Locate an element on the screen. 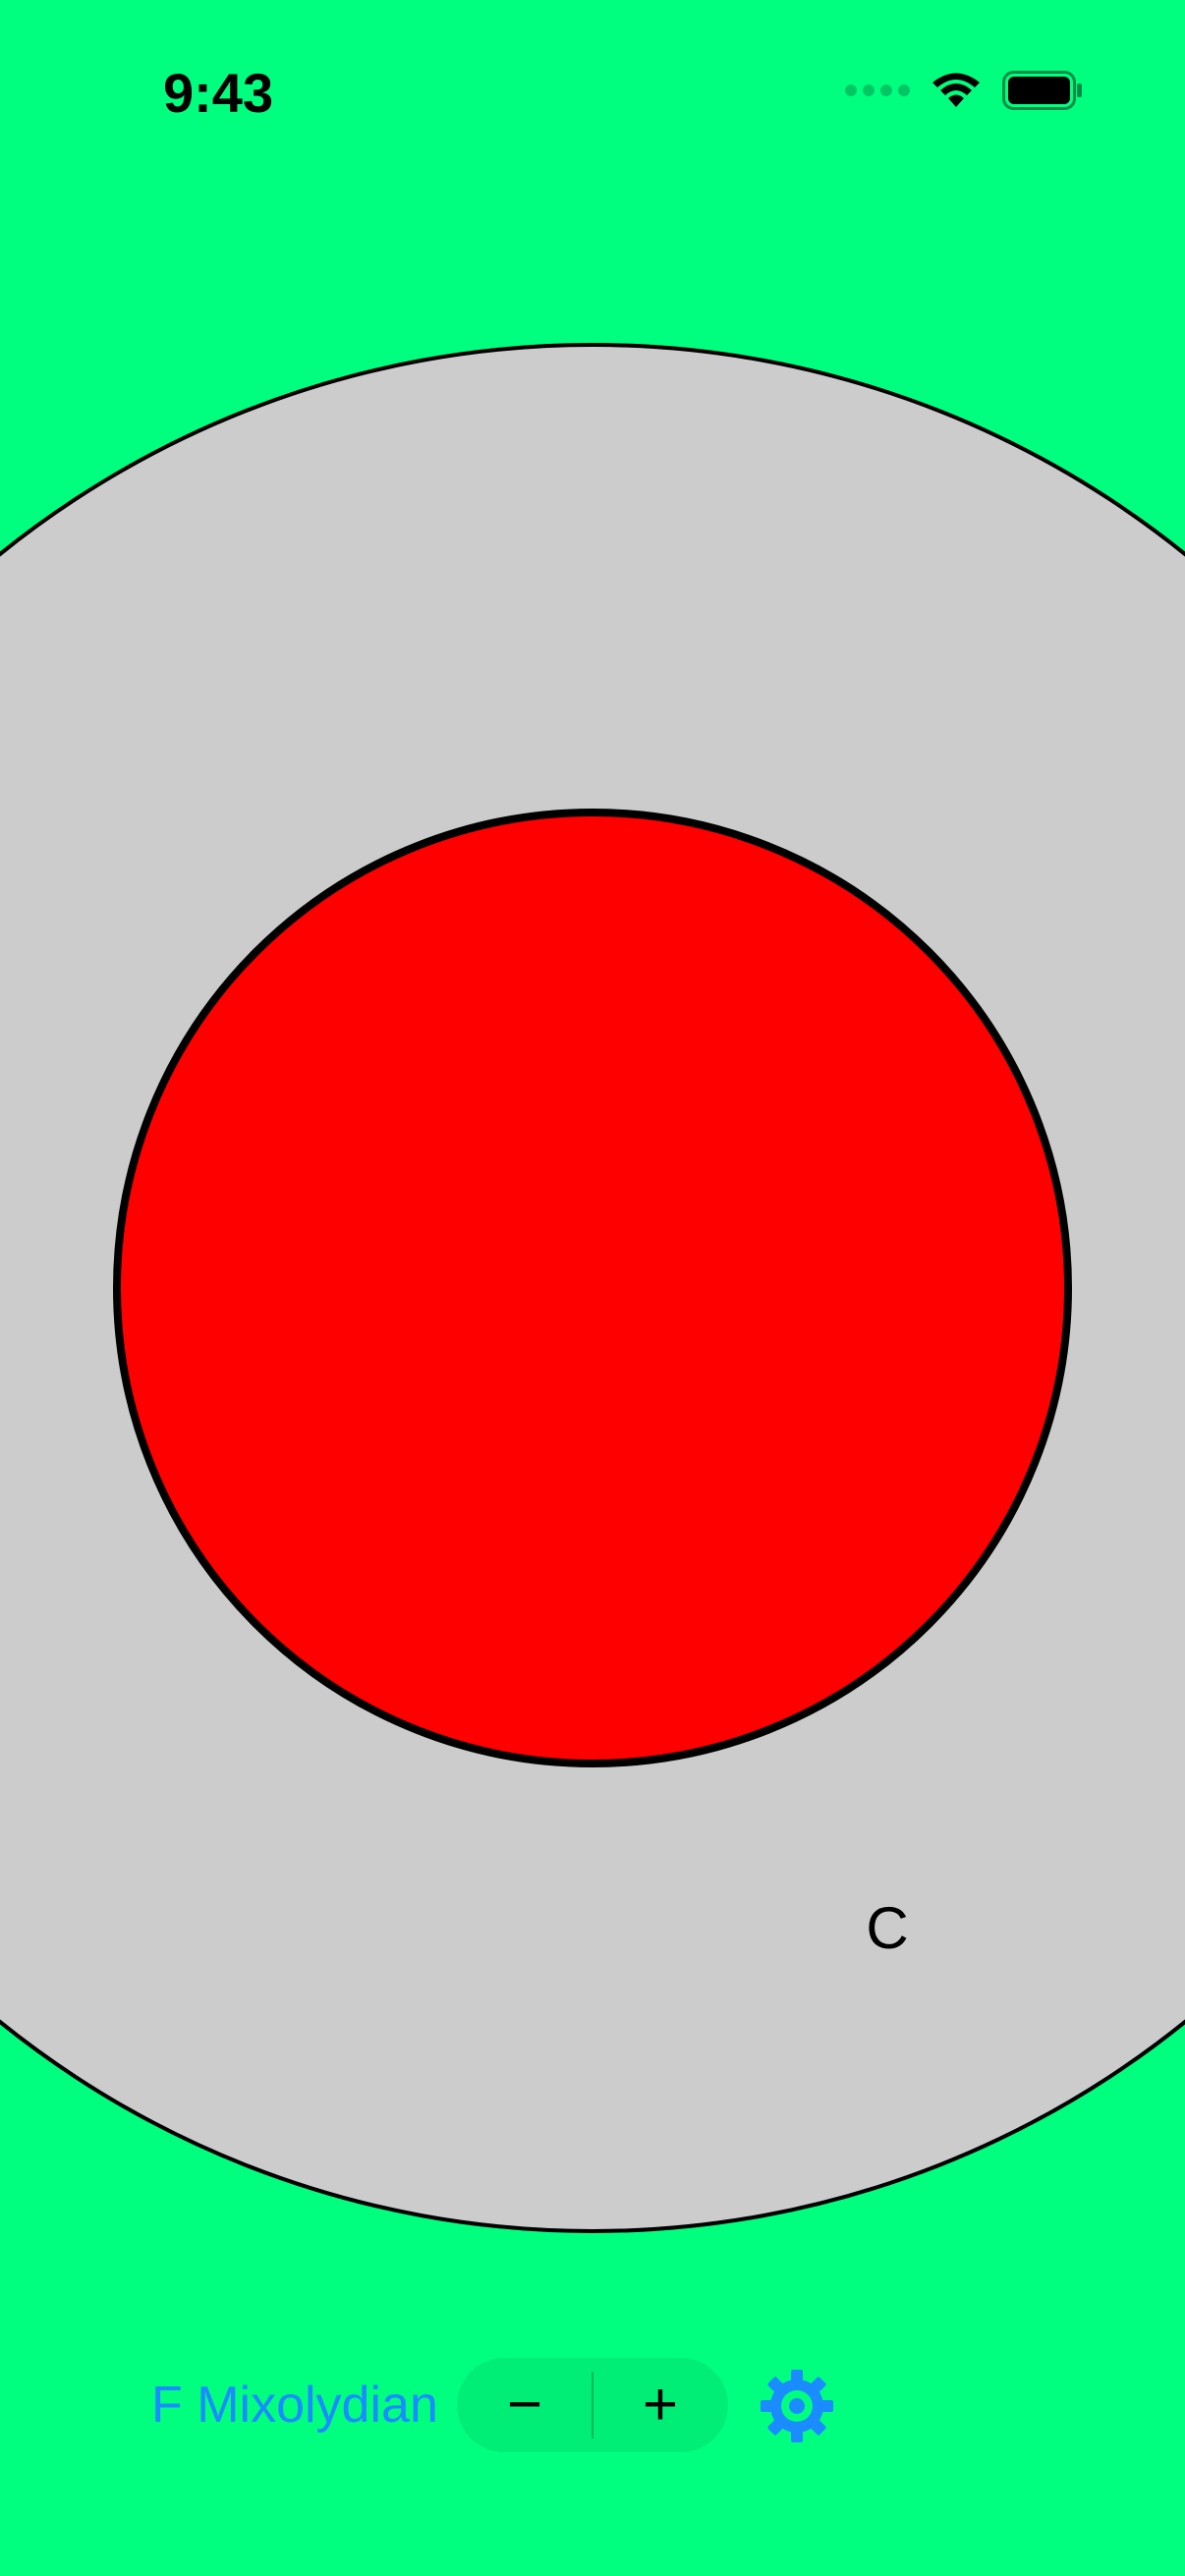 The image size is (1185, 2576). transpose-stepper: − + is located at coordinates (592, 2405).